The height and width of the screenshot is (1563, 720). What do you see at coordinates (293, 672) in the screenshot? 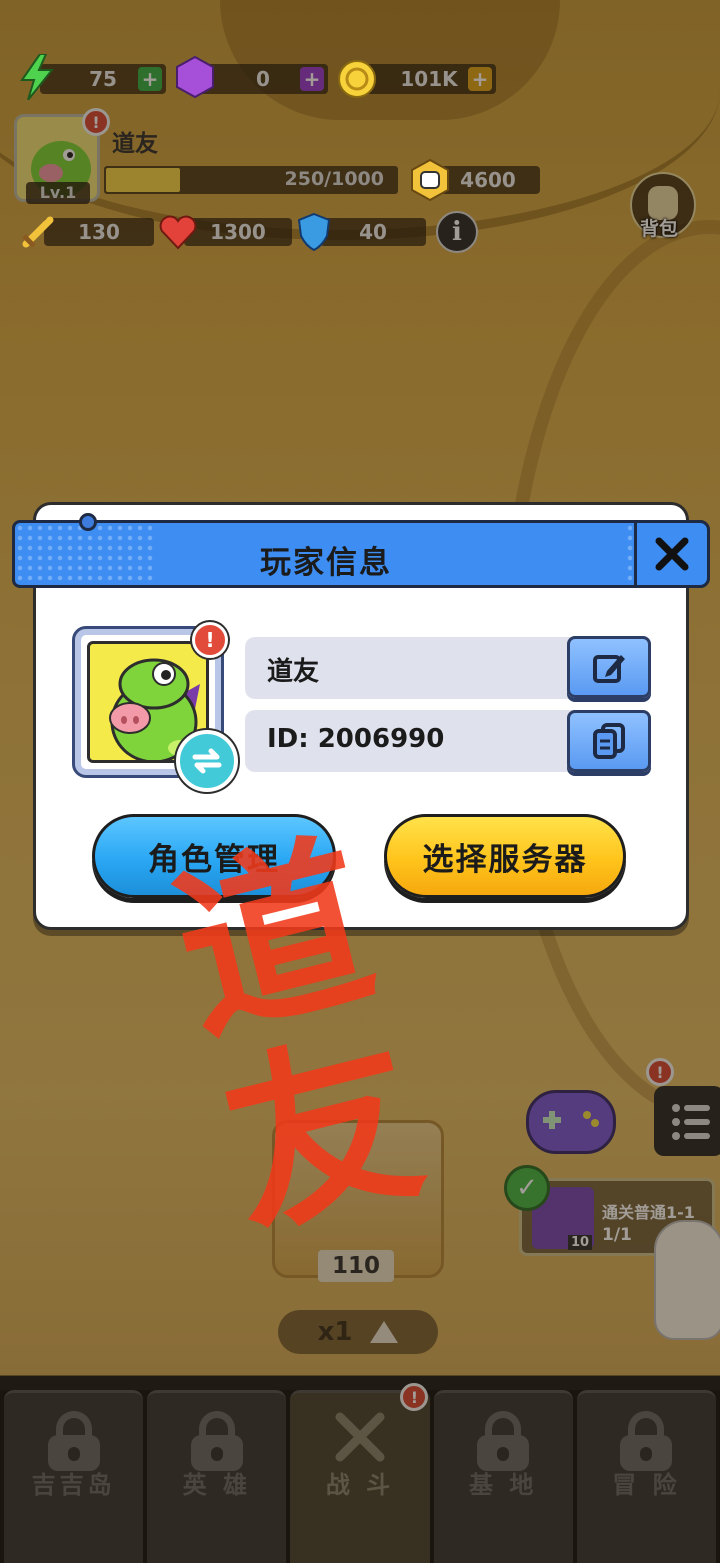
I see `player-name-value: 道友` at bounding box center [293, 672].